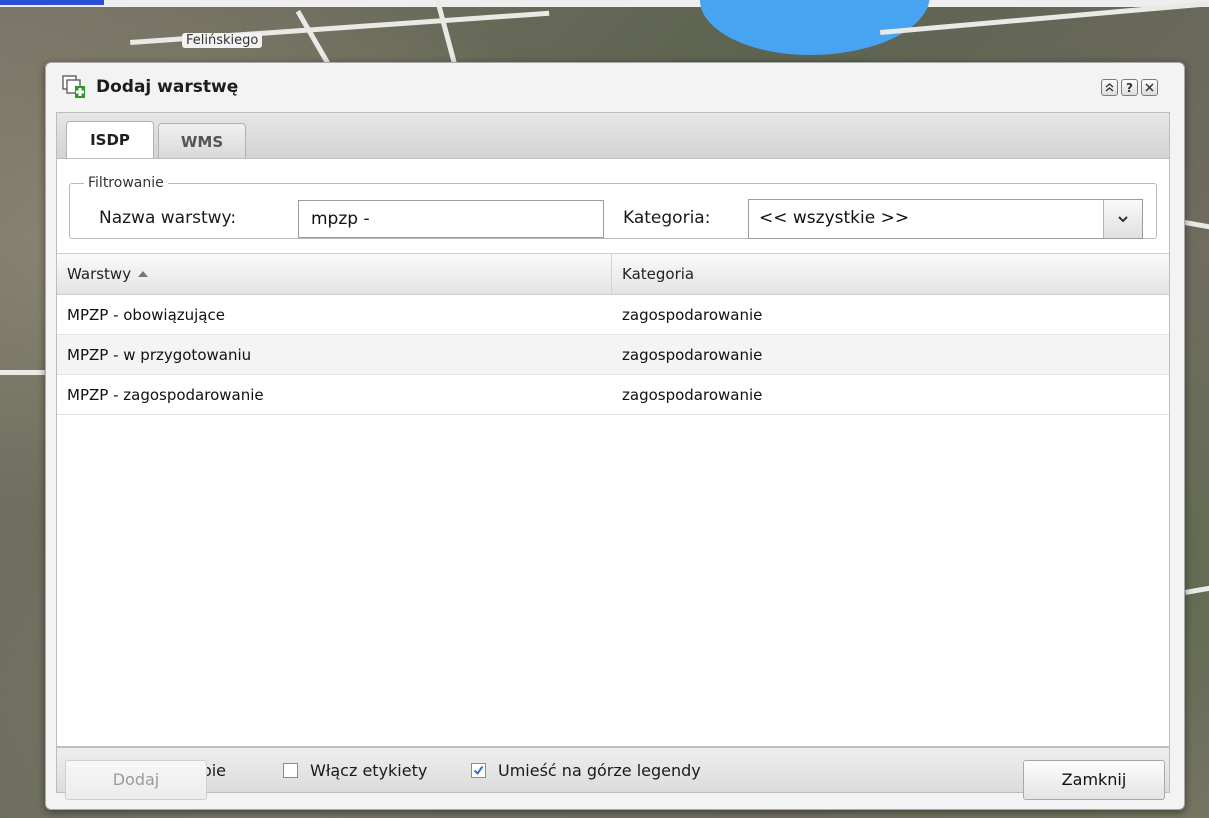 Image resolution: width=1209 pixels, height=818 pixels. I want to click on layer-cell: MPZP - zagospodarowanie, so click(165, 395).